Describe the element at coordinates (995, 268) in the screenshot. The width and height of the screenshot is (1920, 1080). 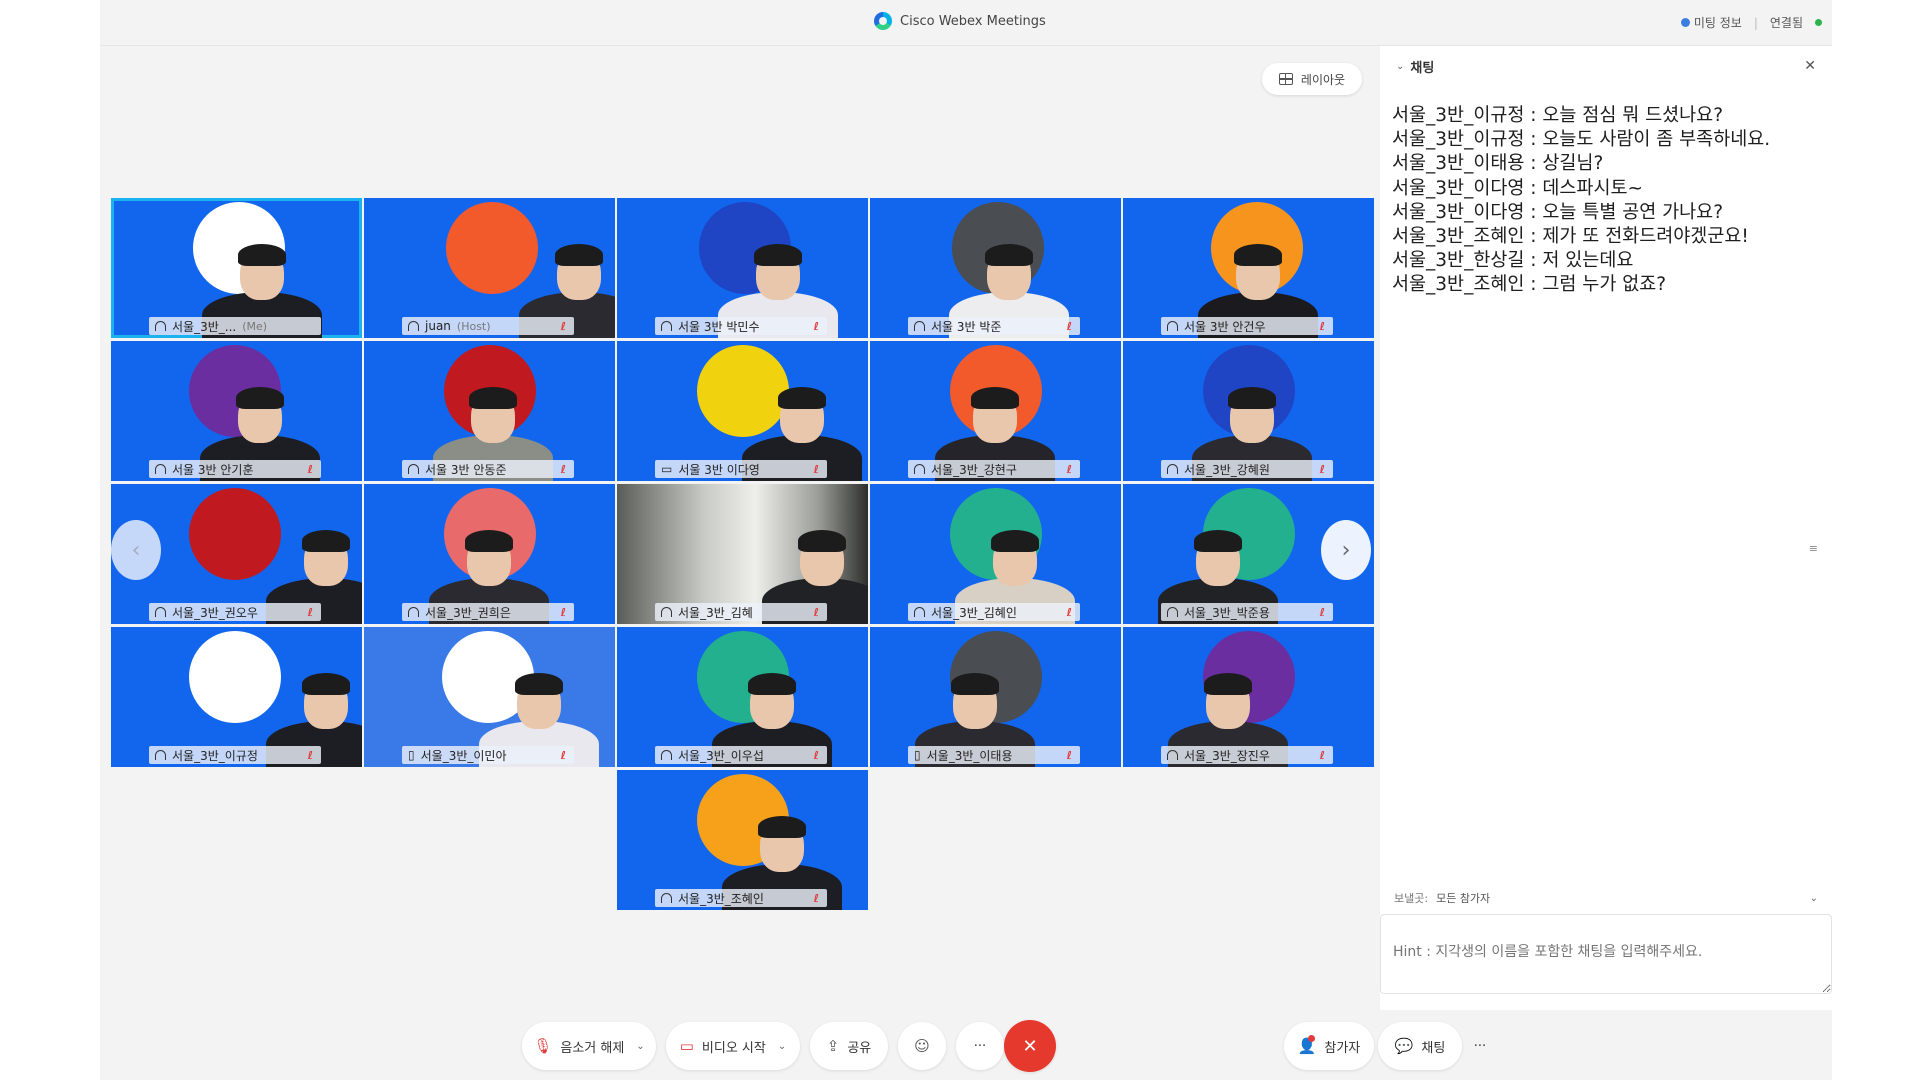
I see `participant-tile: 서울 3반 박준 ℓ` at that location.